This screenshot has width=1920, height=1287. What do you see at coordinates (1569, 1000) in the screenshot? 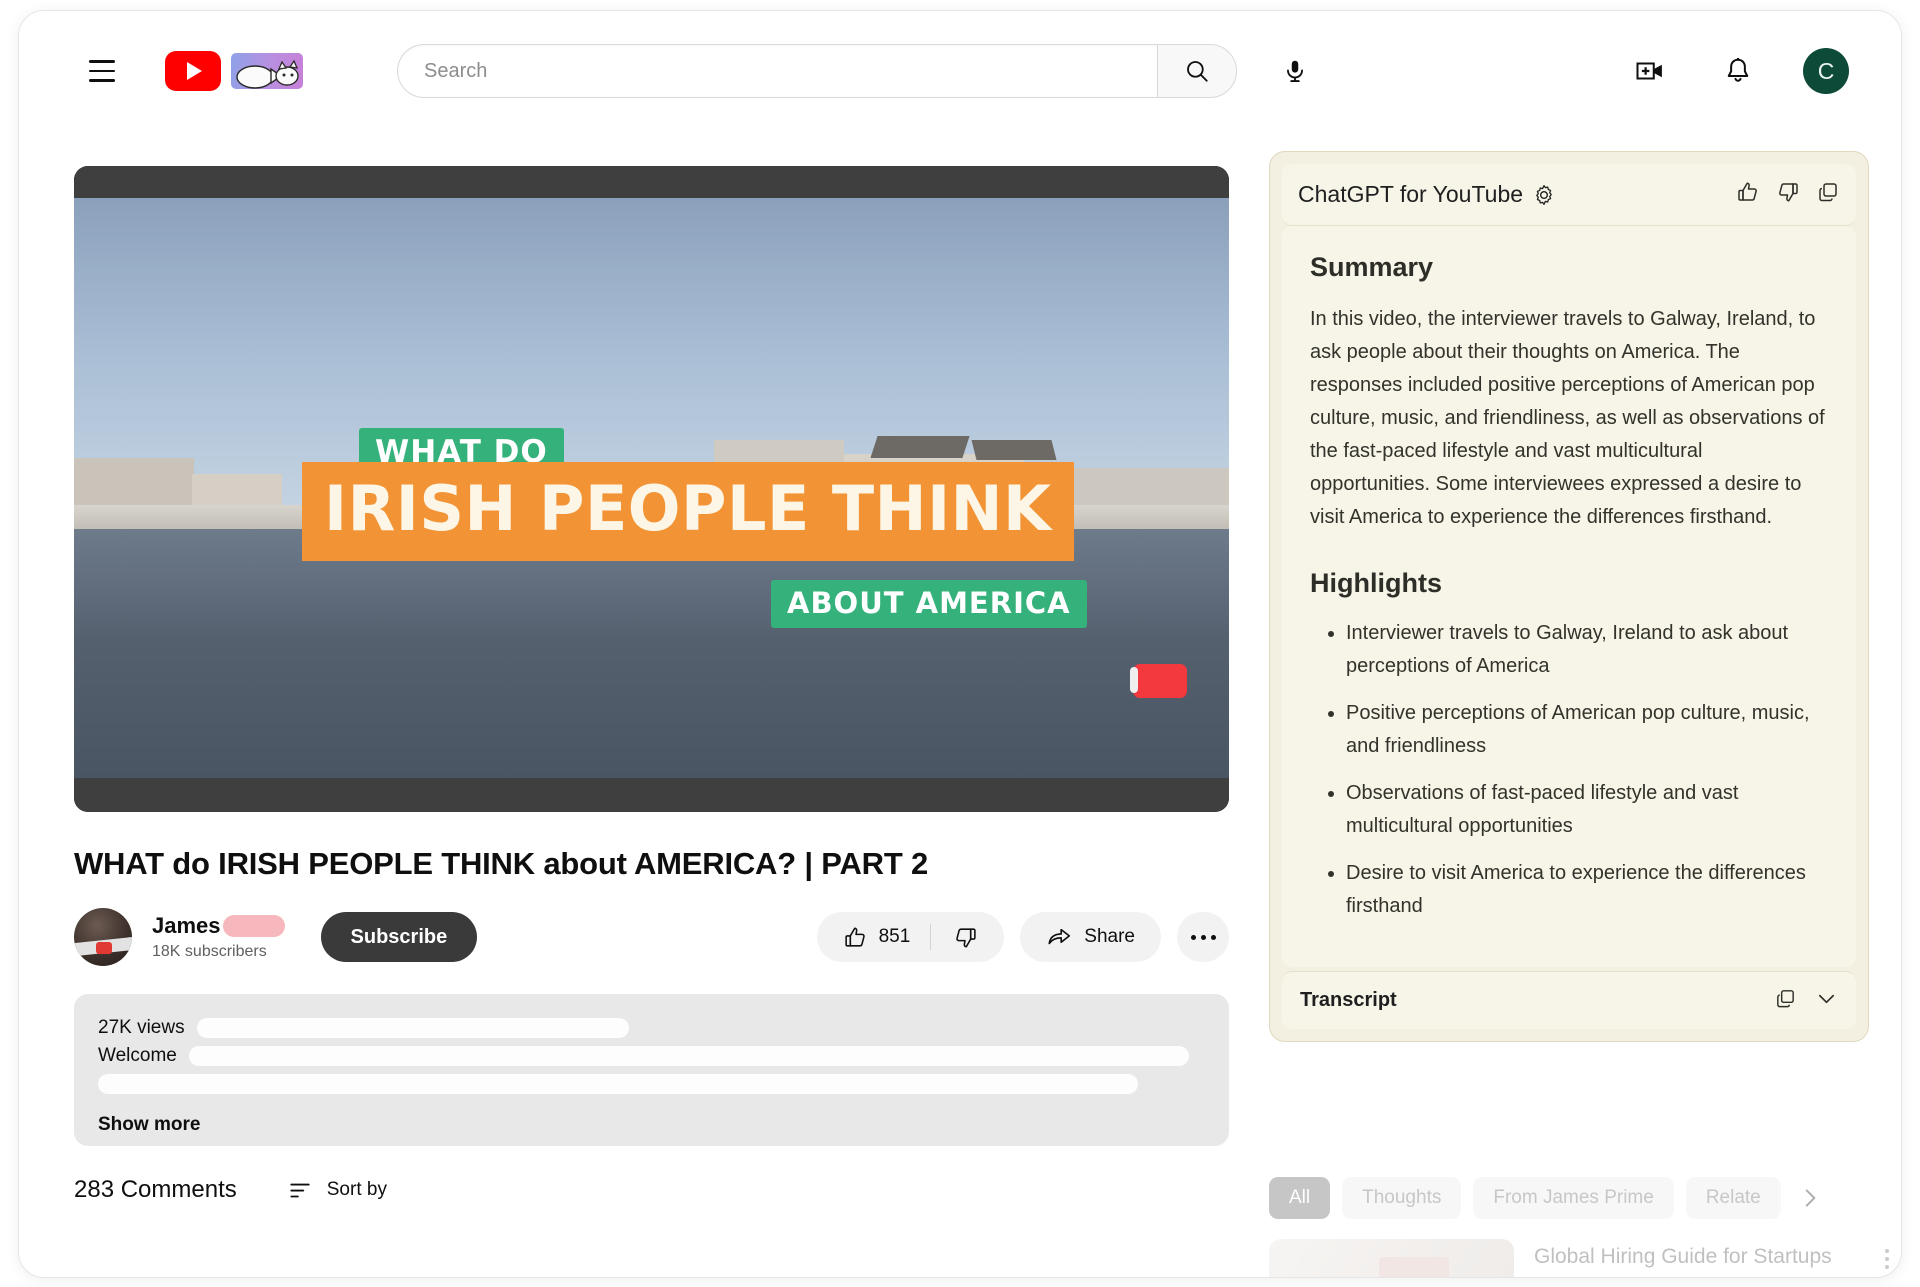
I see `transcript-row: Transcript` at bounding box center [1569, 1000].